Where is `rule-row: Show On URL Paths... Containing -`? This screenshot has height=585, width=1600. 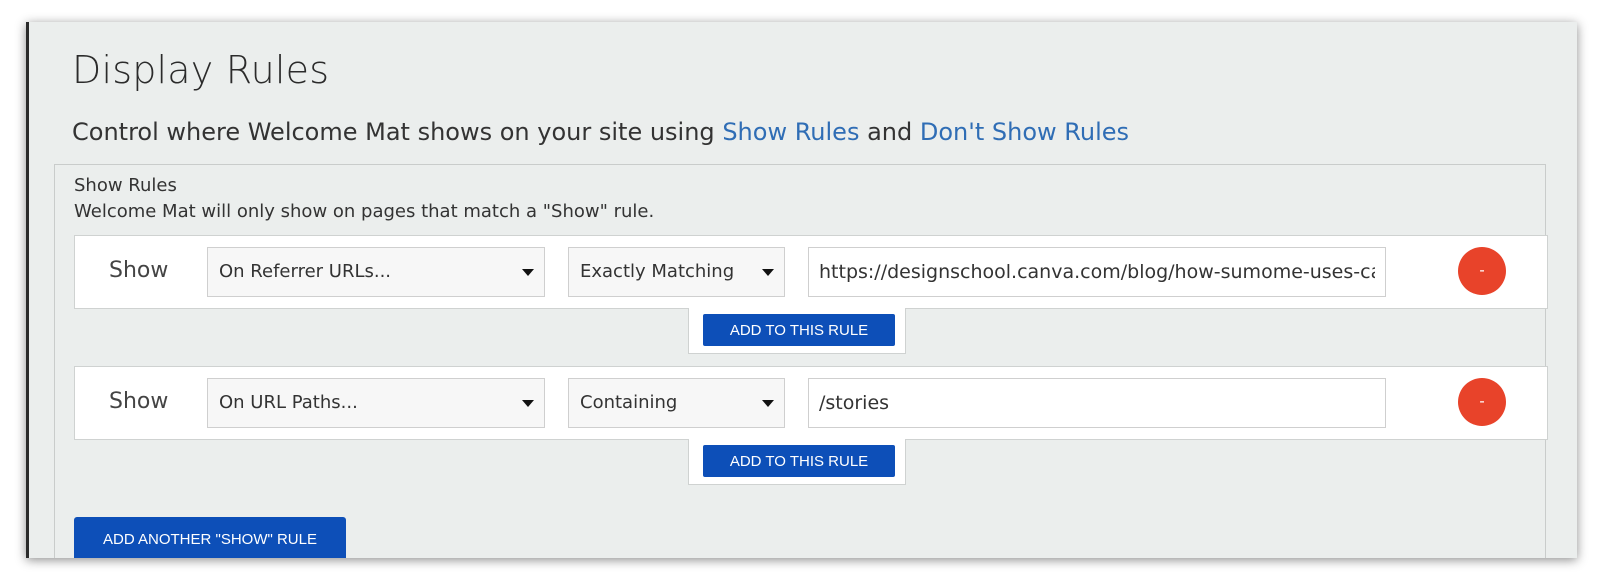 rule-row: Show On URL Paths... Containing - is located at coordinates (811, 403).